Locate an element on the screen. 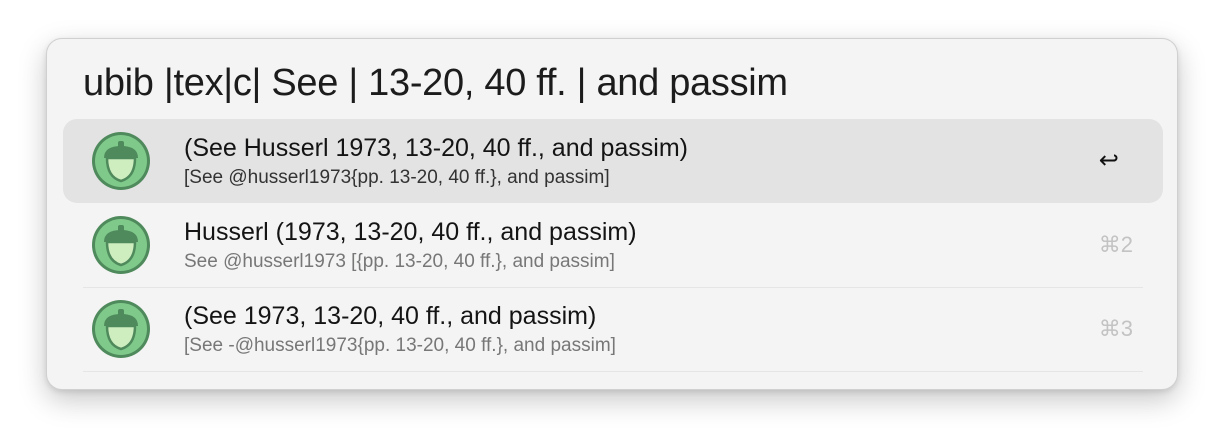 Image resolution: width=1224 pixels, height=446 pixels. row-divider is located at coordinates (613, 371).